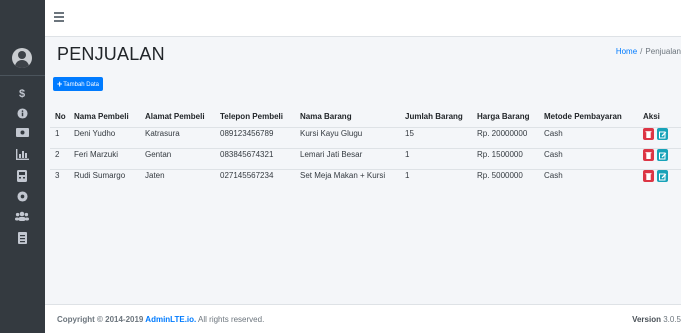  Describe the element at coordinates (247, 154) in the screenshot. I see `cell-buyer-phone: 083845674321` at that location.